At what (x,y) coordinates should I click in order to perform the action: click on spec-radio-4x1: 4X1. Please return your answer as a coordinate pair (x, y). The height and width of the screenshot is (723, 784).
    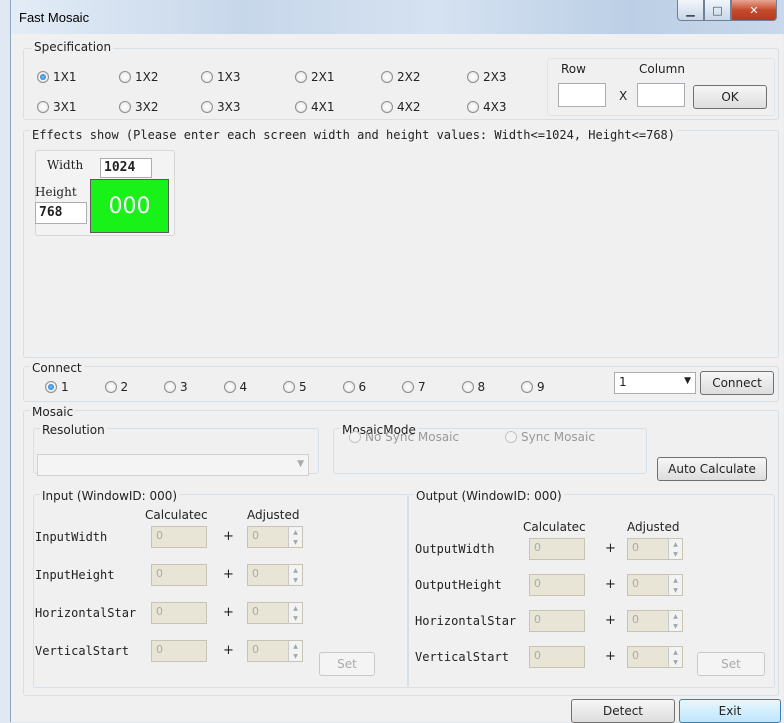
    Looking at the image, I should click on (315, 107).